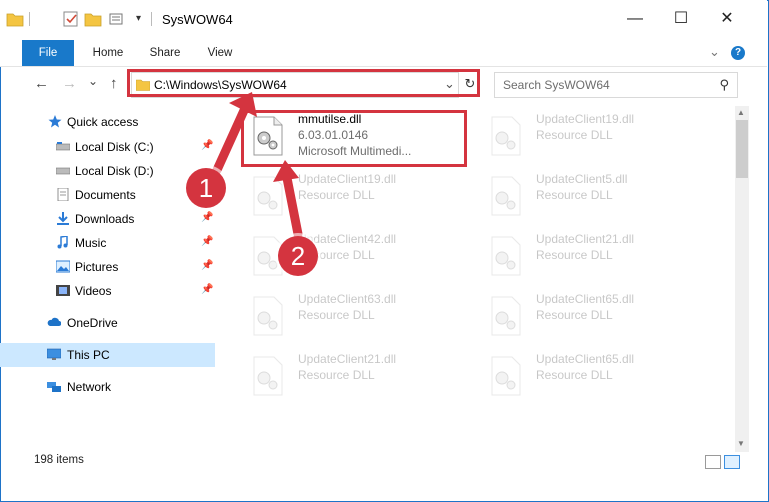  What do you see at coordinates (350, 257) in the screenshot?
I see `file-item: UpdateClient42.dll Resource DLL` at bounding box center [350, 257].